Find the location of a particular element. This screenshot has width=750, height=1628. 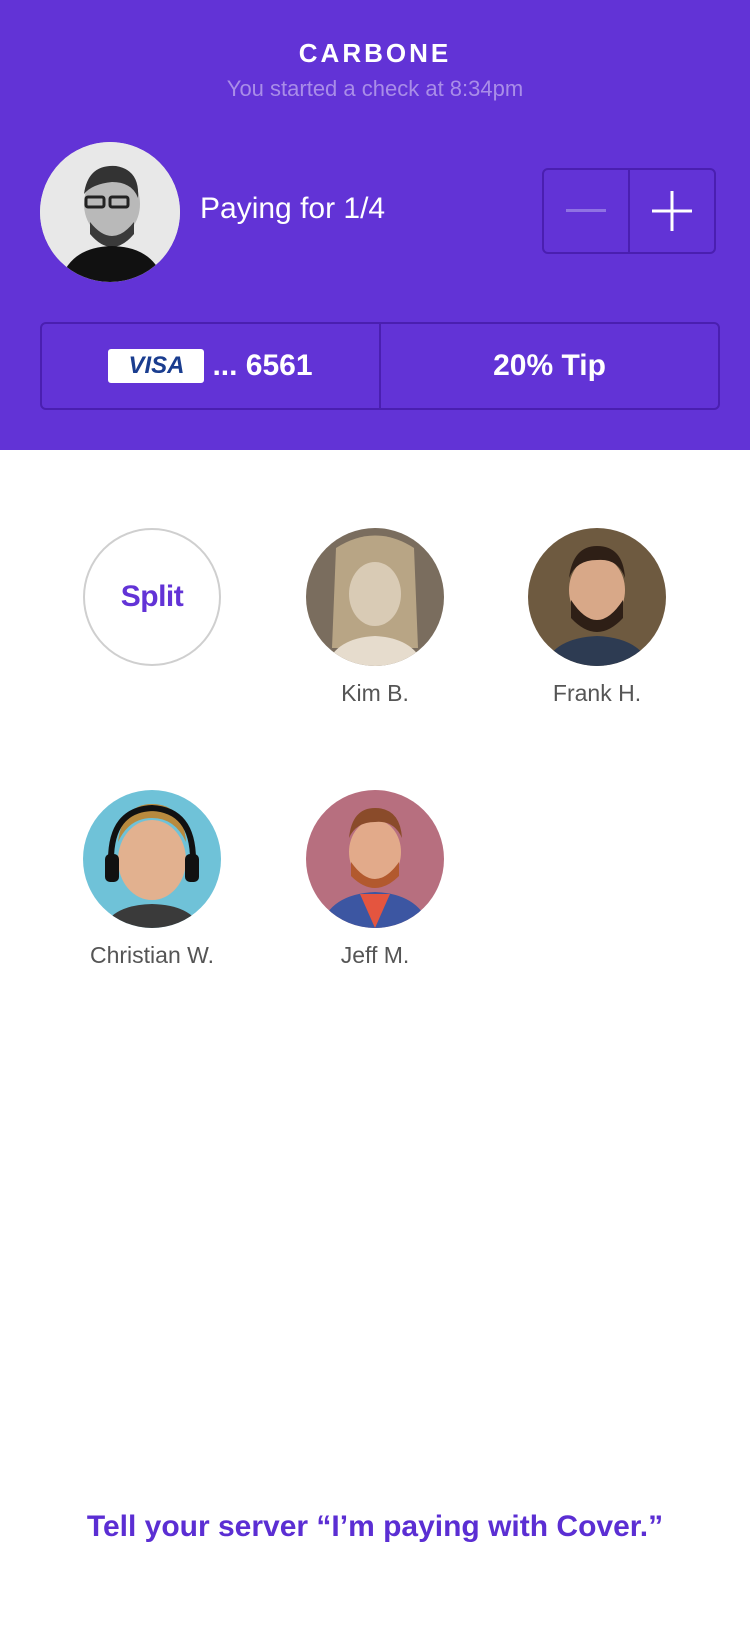

split-label: Split is located at coordinates (152, 596).